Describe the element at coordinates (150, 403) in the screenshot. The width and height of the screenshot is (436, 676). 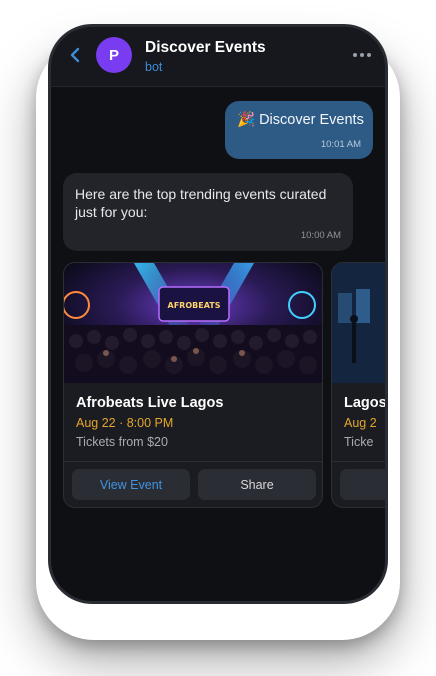
I see `event-title: Afrobeats Live Lagos` at that location.